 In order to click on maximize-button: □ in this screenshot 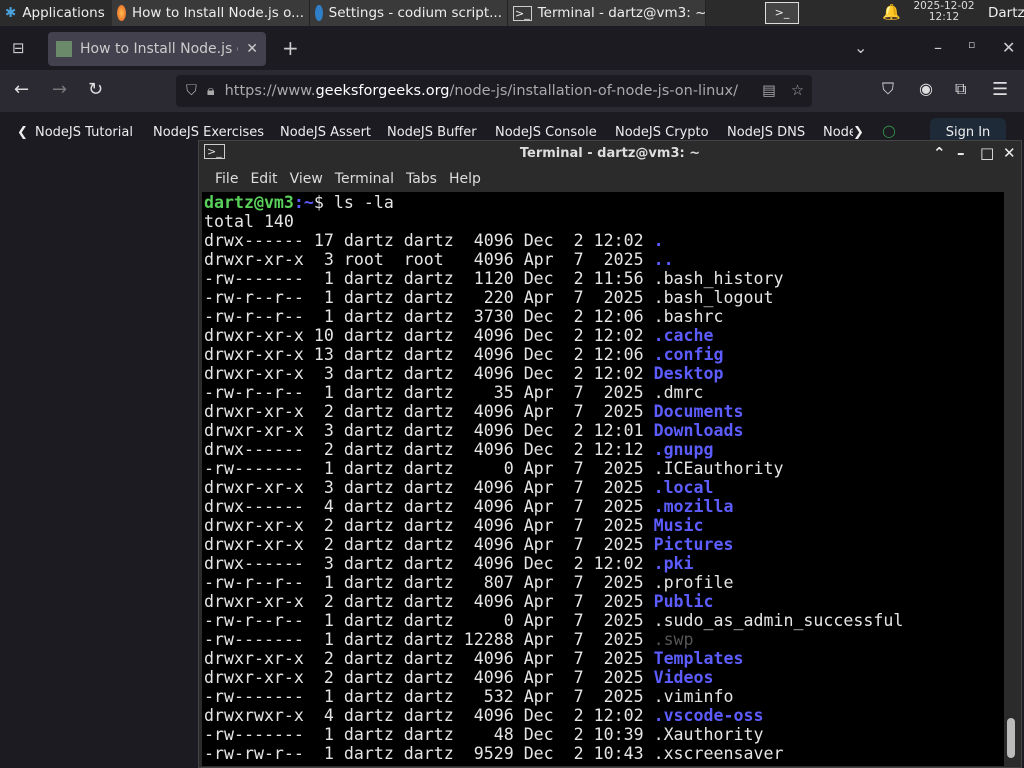, I will do `click(987, 153)`.